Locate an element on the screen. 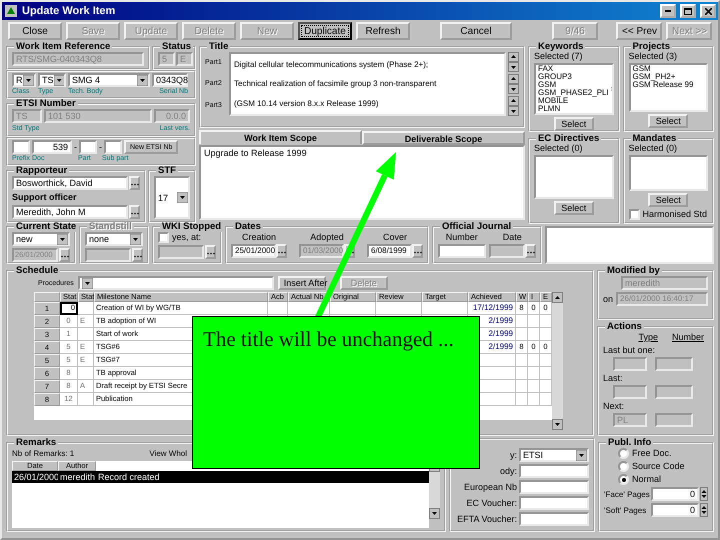 This screenshot has height=540, width=720. list-item: GSM_PHASE2_PLI is located at coordinates (573, 93).